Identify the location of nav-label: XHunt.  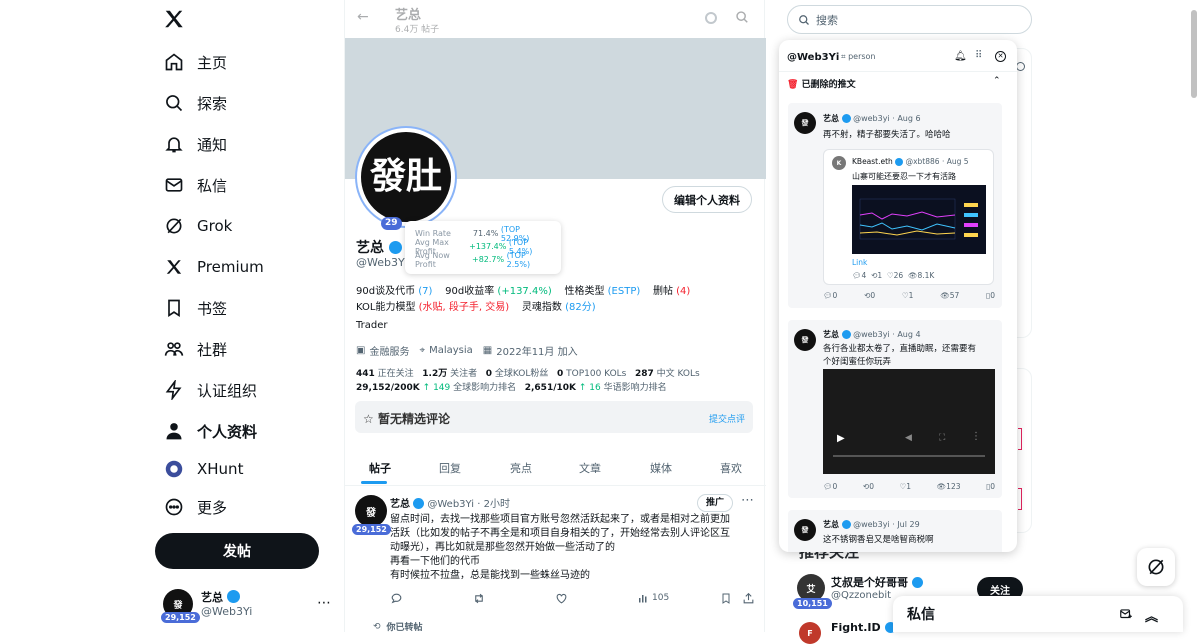
(220, 469).